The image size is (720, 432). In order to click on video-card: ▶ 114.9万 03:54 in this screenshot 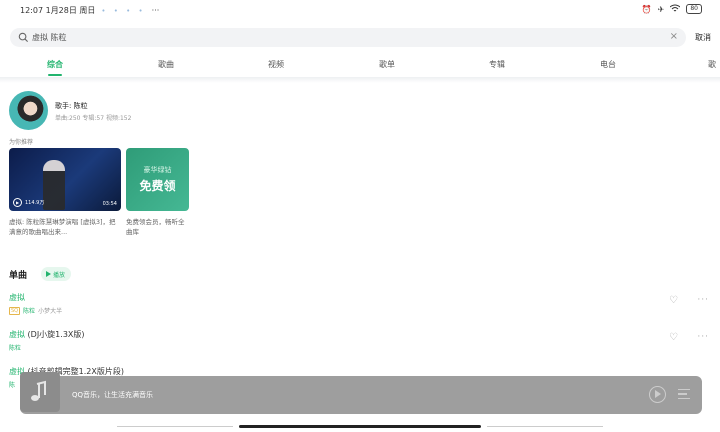, I will do `click(65, 179)`.